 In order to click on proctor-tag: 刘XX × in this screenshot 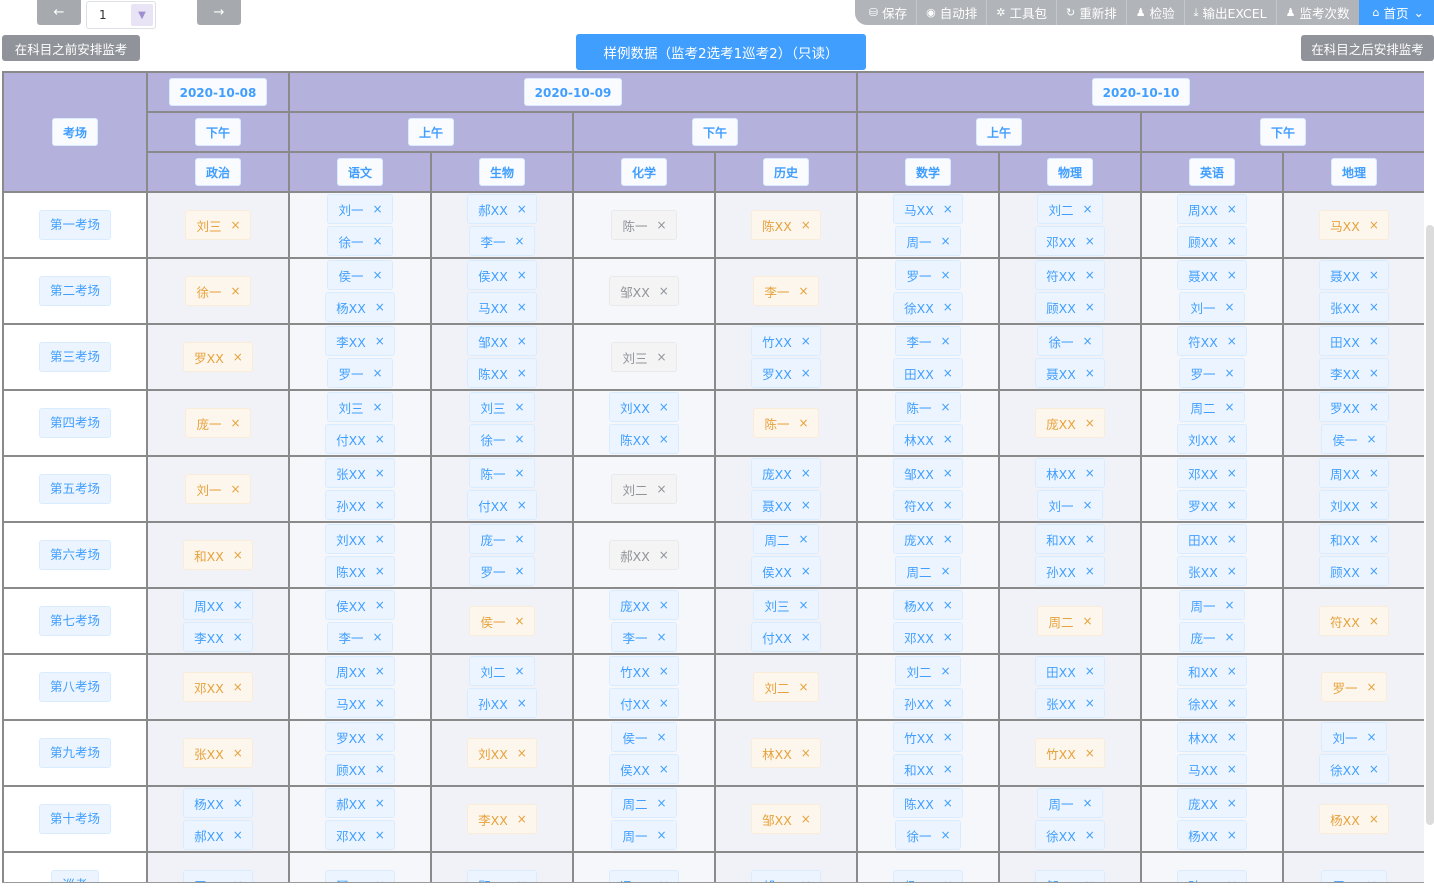, I will do `click(360, 539)`.